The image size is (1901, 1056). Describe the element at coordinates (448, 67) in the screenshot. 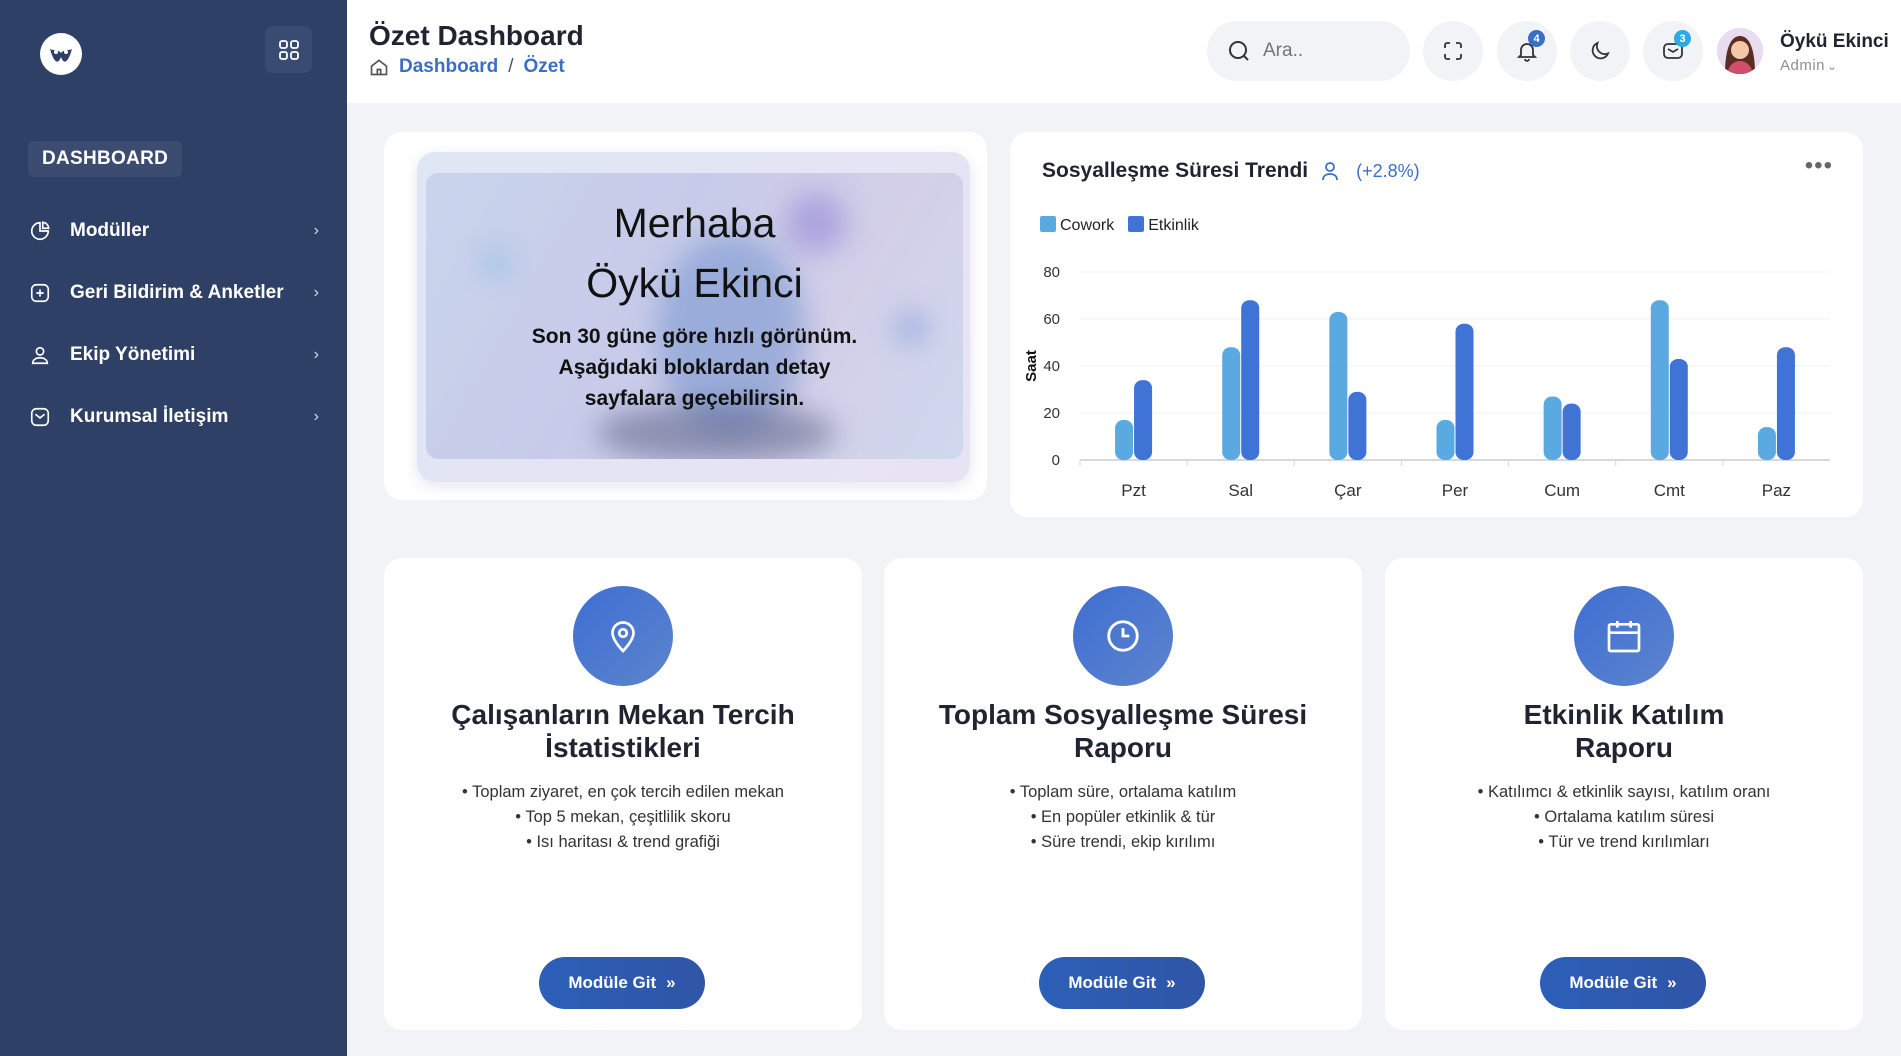

I see `breadcrumb-dashboard: Dashboard` at that location.